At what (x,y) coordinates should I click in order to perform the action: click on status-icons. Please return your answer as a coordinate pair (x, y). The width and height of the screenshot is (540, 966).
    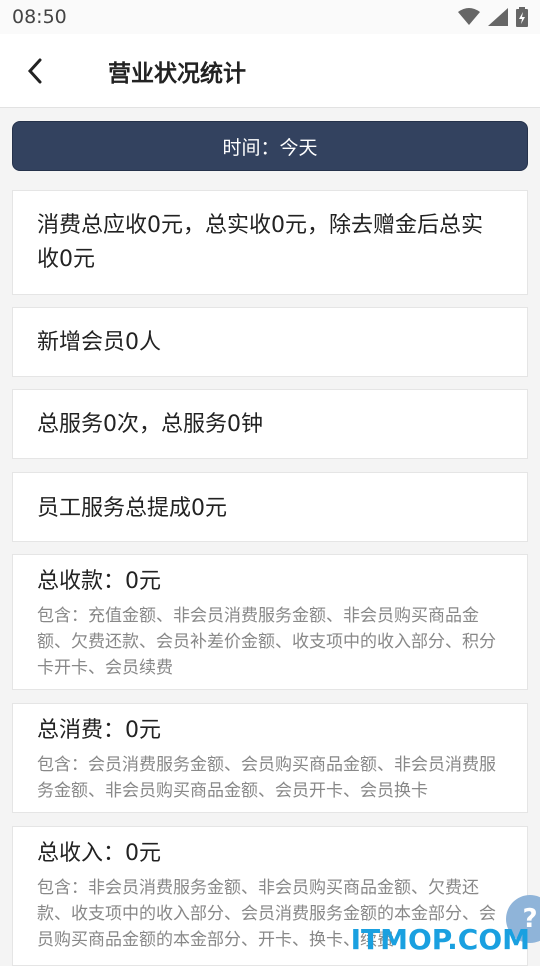
    Looking at the image, I should click on (493, 17).